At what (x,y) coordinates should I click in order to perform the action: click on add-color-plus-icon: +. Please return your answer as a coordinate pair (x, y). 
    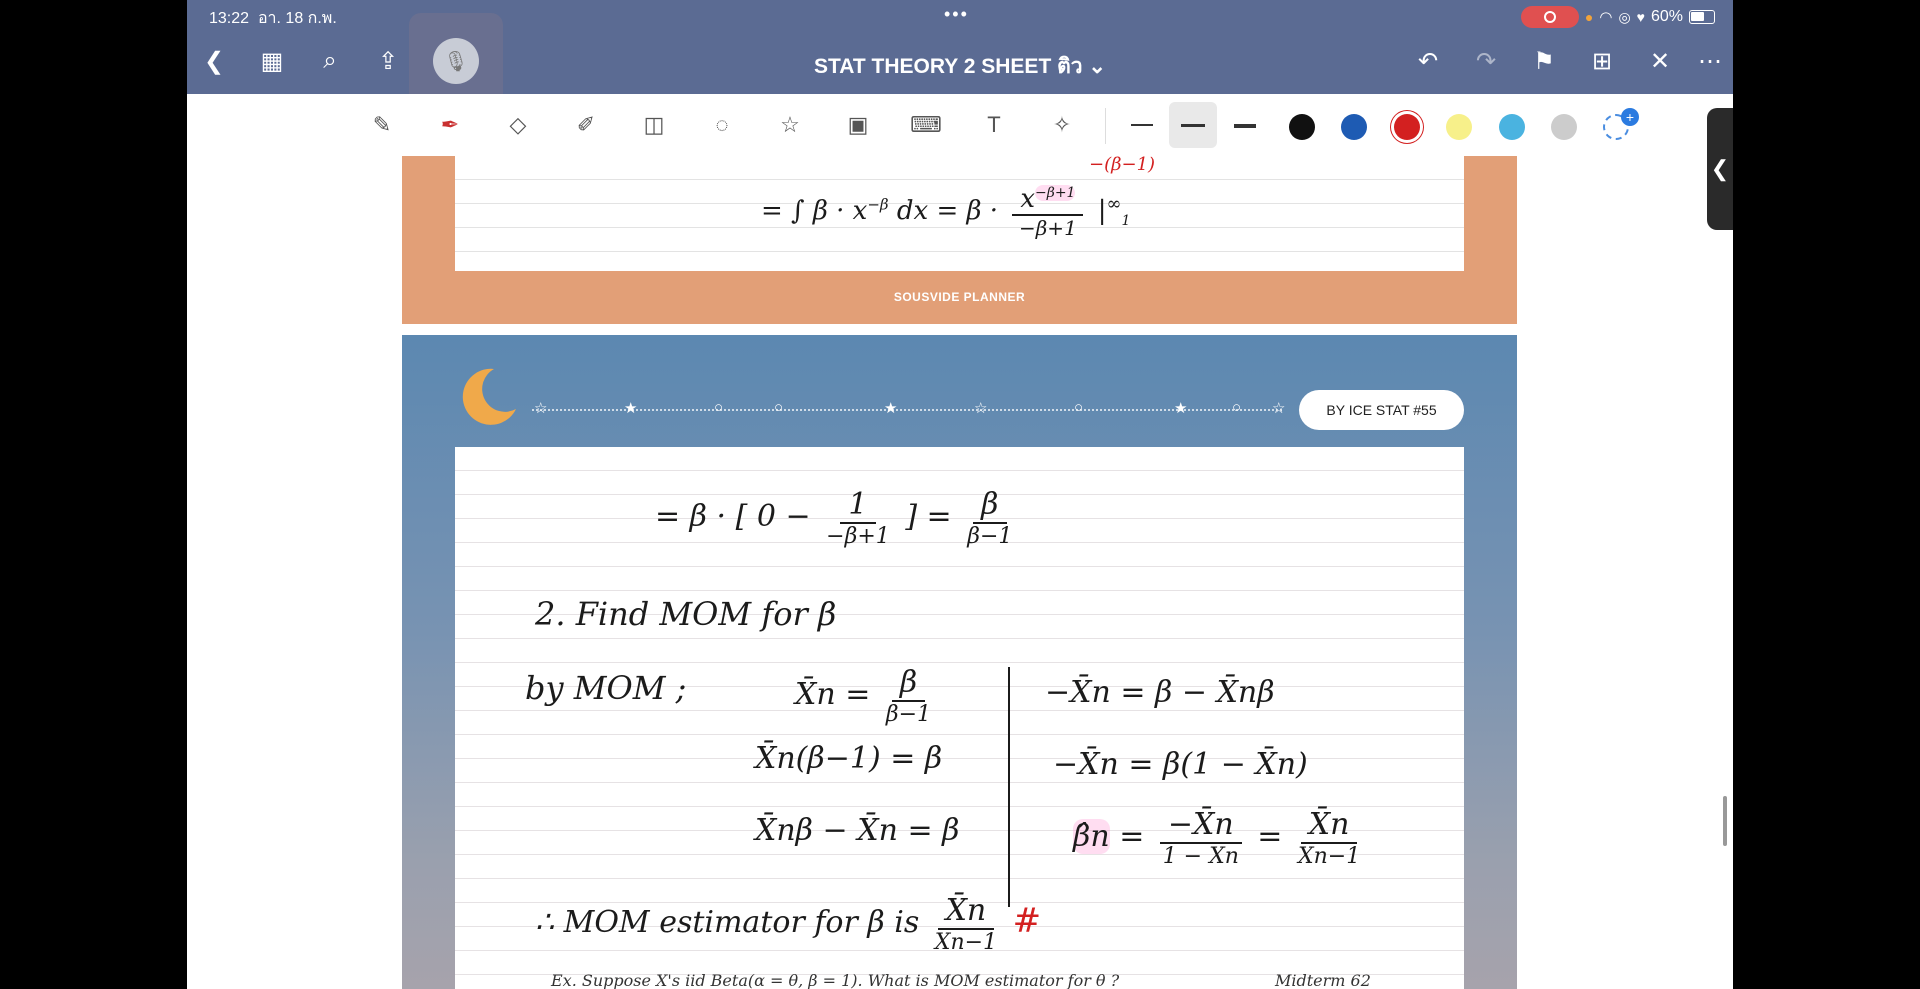
    Looking at the image, I should click on (1630, 117).